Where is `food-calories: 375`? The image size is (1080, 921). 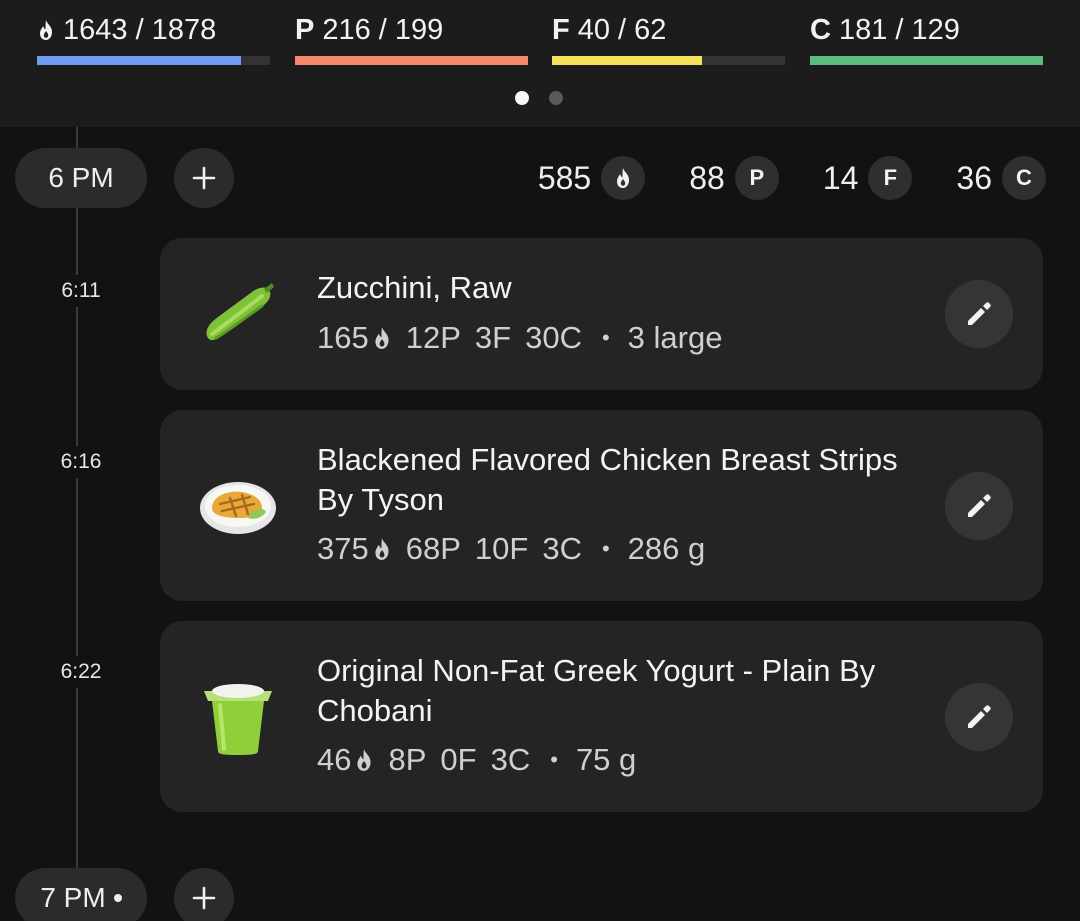 food-calories: 375 is located at coordinates (354, 549).